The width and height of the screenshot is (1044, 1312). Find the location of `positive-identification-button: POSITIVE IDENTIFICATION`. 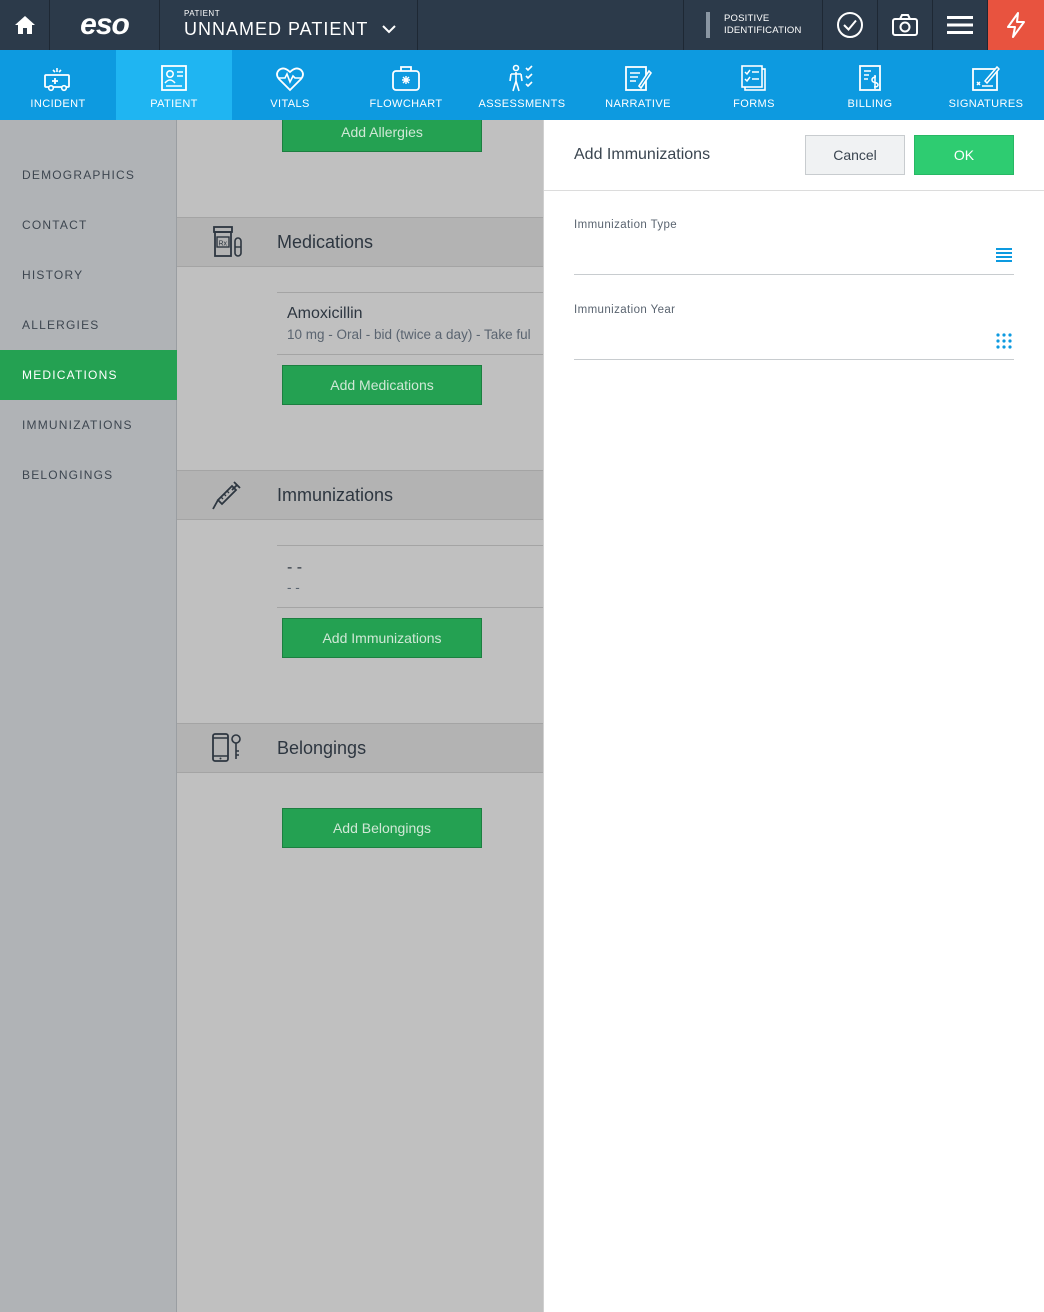

positive-identification-button: POSITIVE IDENTIFICATION is located at coordinates (753, 25).